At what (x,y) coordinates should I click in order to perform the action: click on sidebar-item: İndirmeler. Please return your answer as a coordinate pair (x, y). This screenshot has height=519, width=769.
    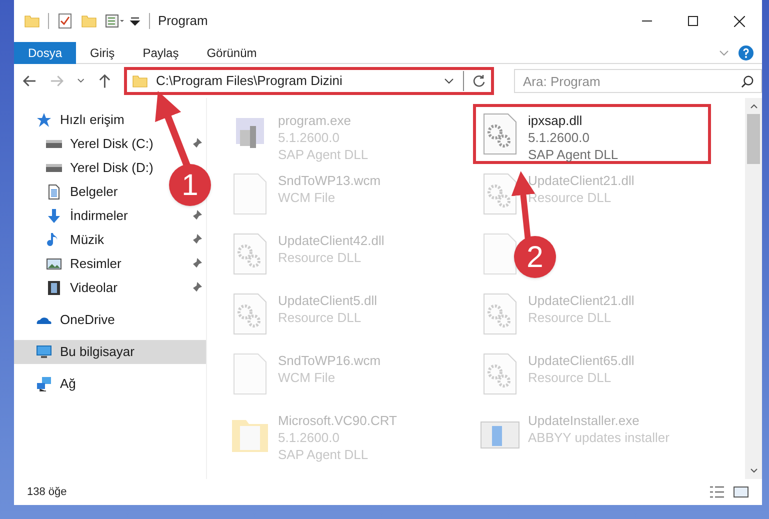
    Looking at the image, I should click on (89, 216).